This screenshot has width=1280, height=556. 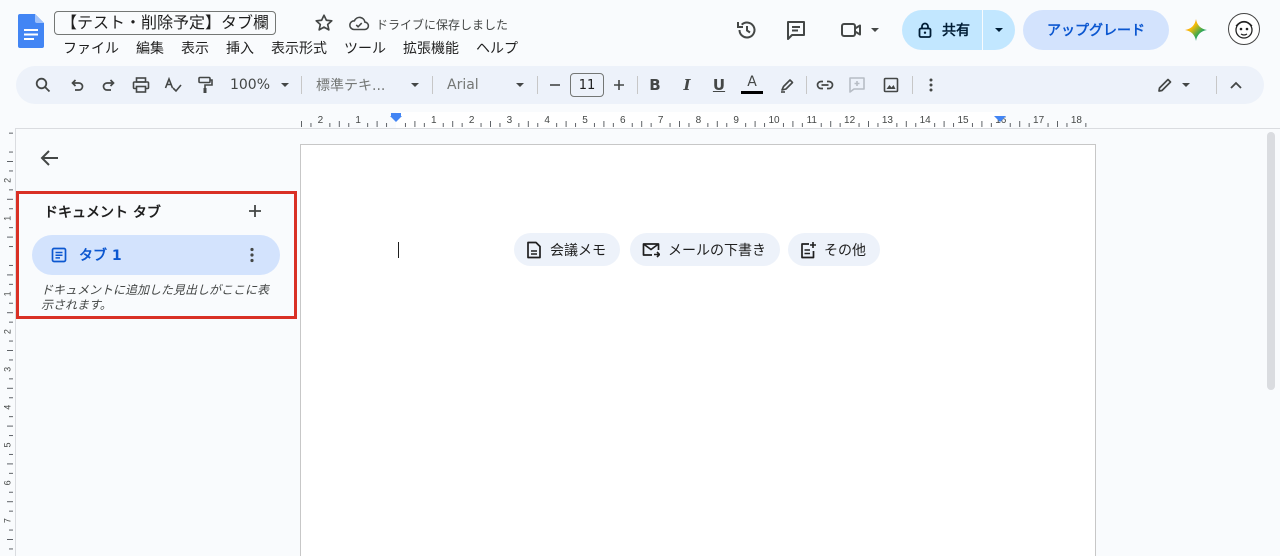 I want to click on bold-button: B, so click(x=655, y=85).